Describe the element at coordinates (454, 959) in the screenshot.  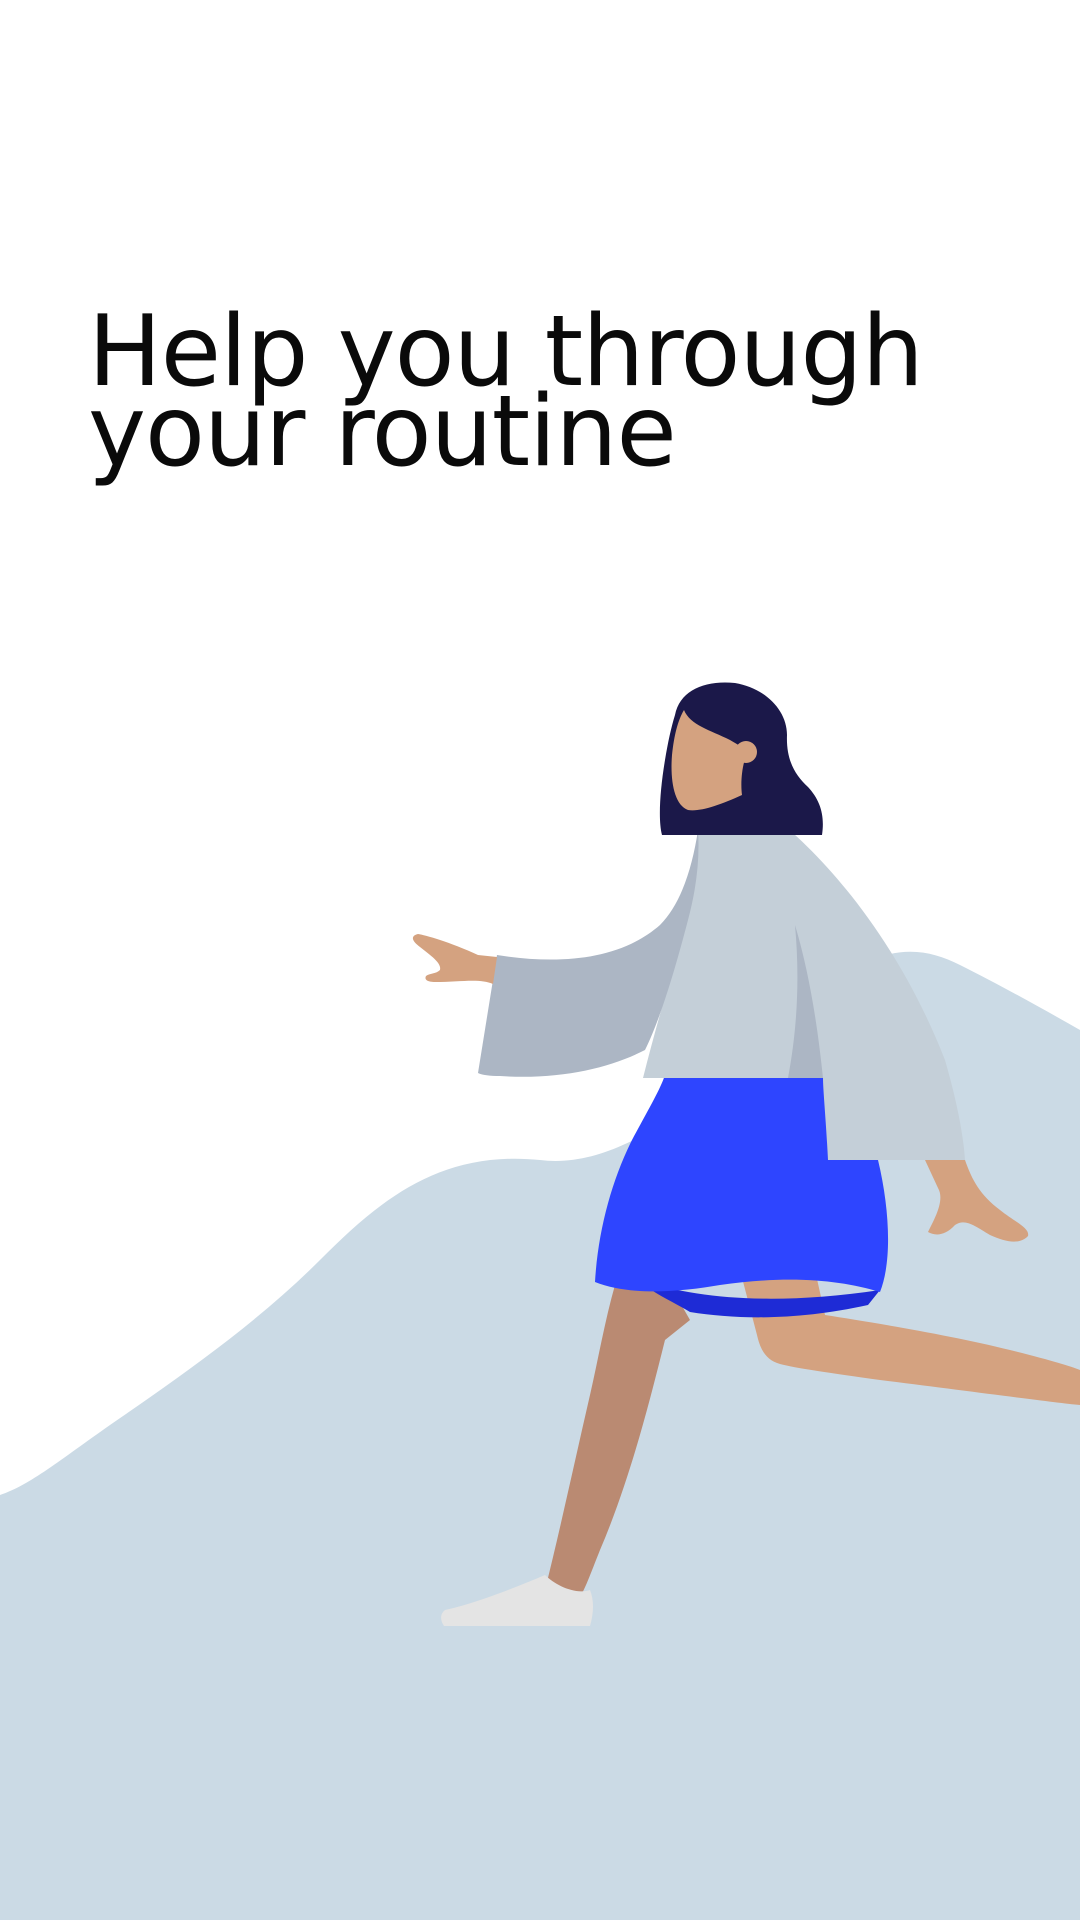
I see `left-hand` at that location.